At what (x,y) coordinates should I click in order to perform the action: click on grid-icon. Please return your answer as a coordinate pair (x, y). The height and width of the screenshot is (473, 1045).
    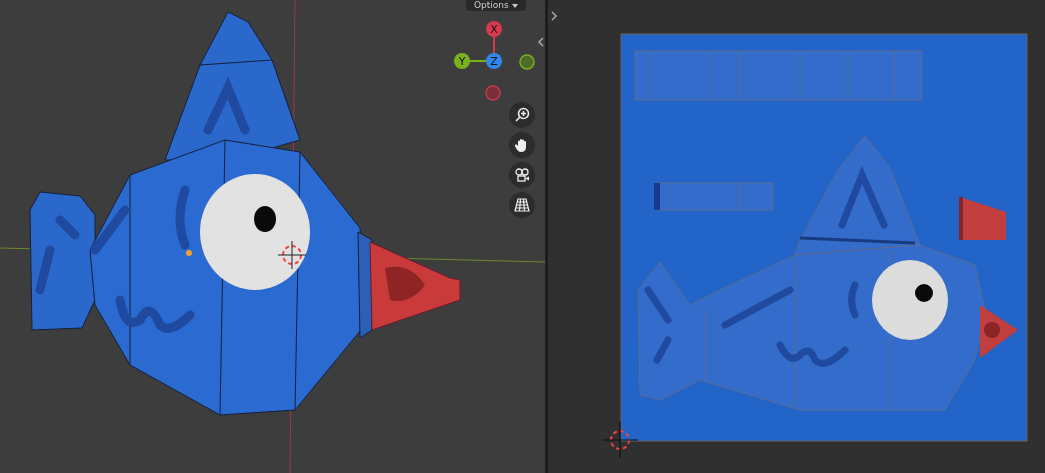
    Looking at the image, I should click on (522, 205).